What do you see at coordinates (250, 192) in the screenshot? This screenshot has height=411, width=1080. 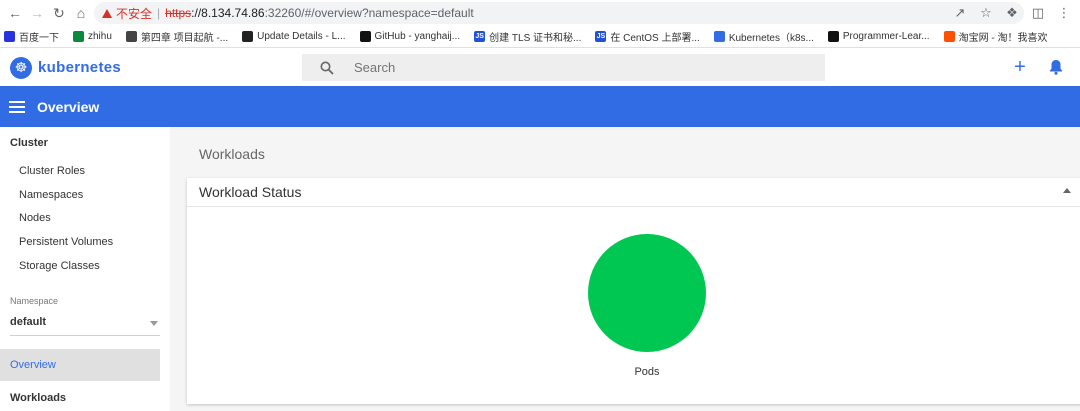 I see `card-title: Workload Status` at bounding box center [250, 192].